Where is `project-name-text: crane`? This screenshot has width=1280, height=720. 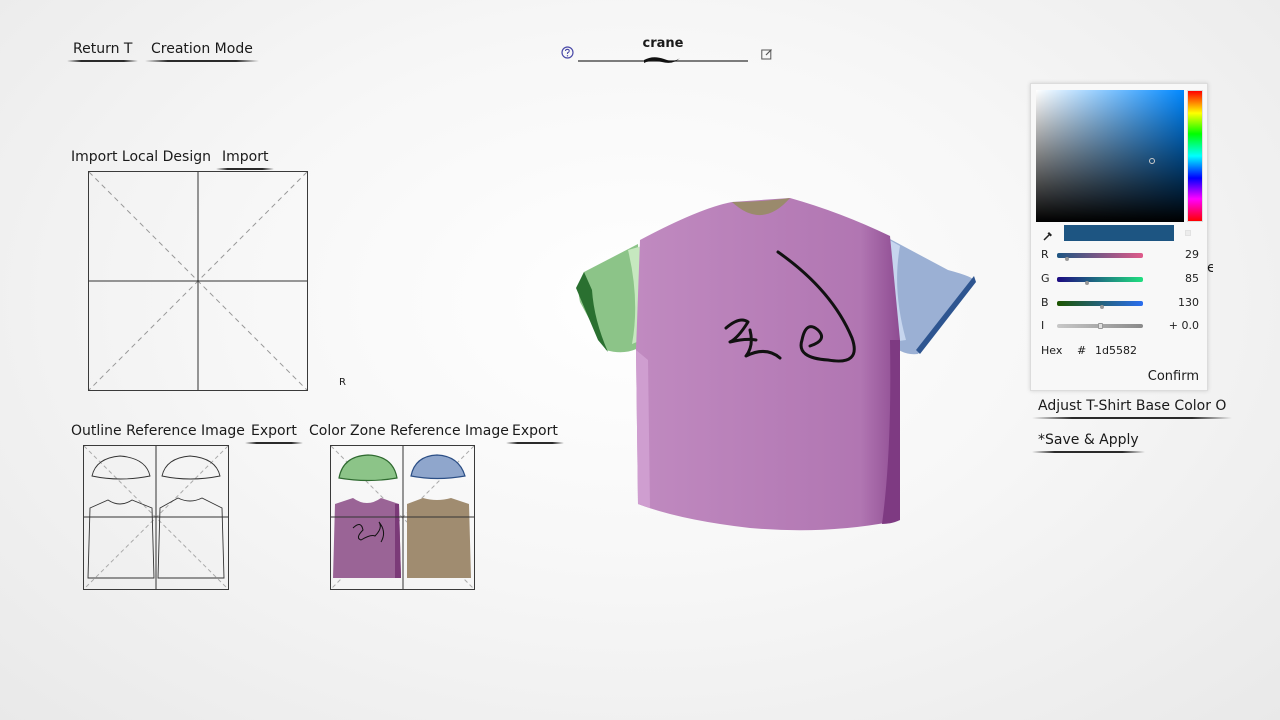
project-name-text: crane is located at coordinates (663, 43).